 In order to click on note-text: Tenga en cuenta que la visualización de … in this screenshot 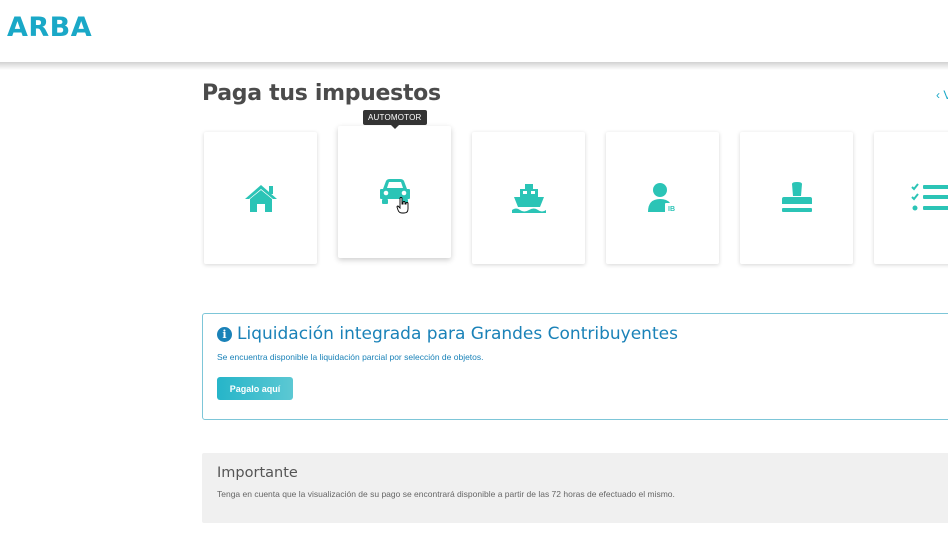, I will do `click(446, 494)`.